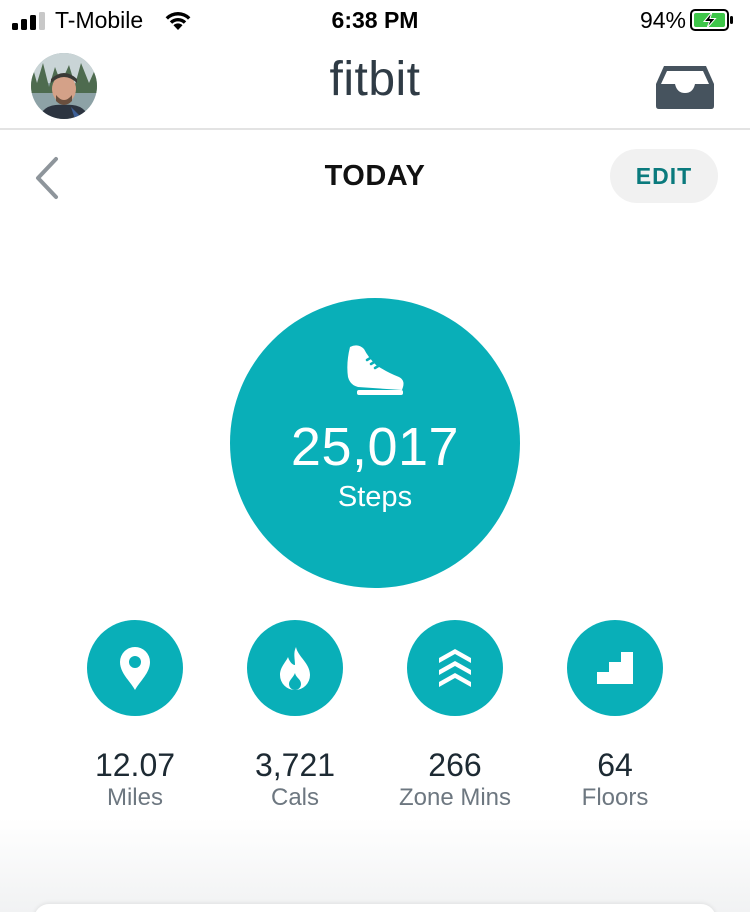 The height and width of the screenshot is (912, 750). I want to click on avatar, so click(64, 86).